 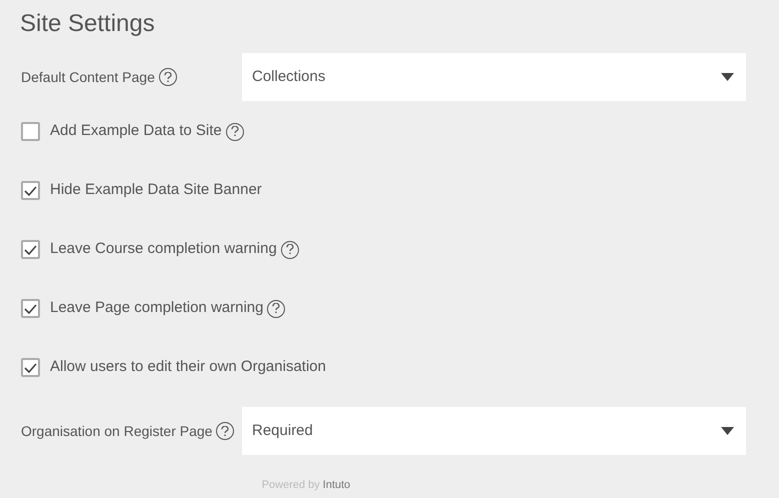 What do you see at coordinates (116, 431) in the screenshot?
I see `field-label: Organisation on Register Page` at bounding box center [116, 431].